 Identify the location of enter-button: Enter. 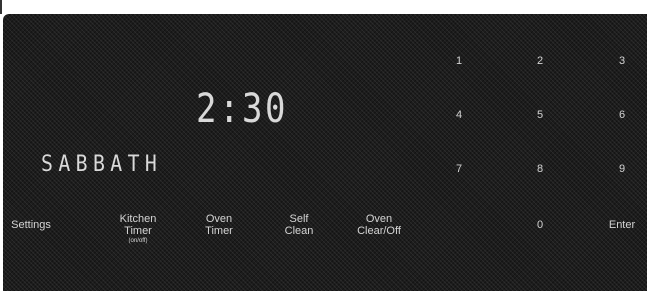
(622, 225).